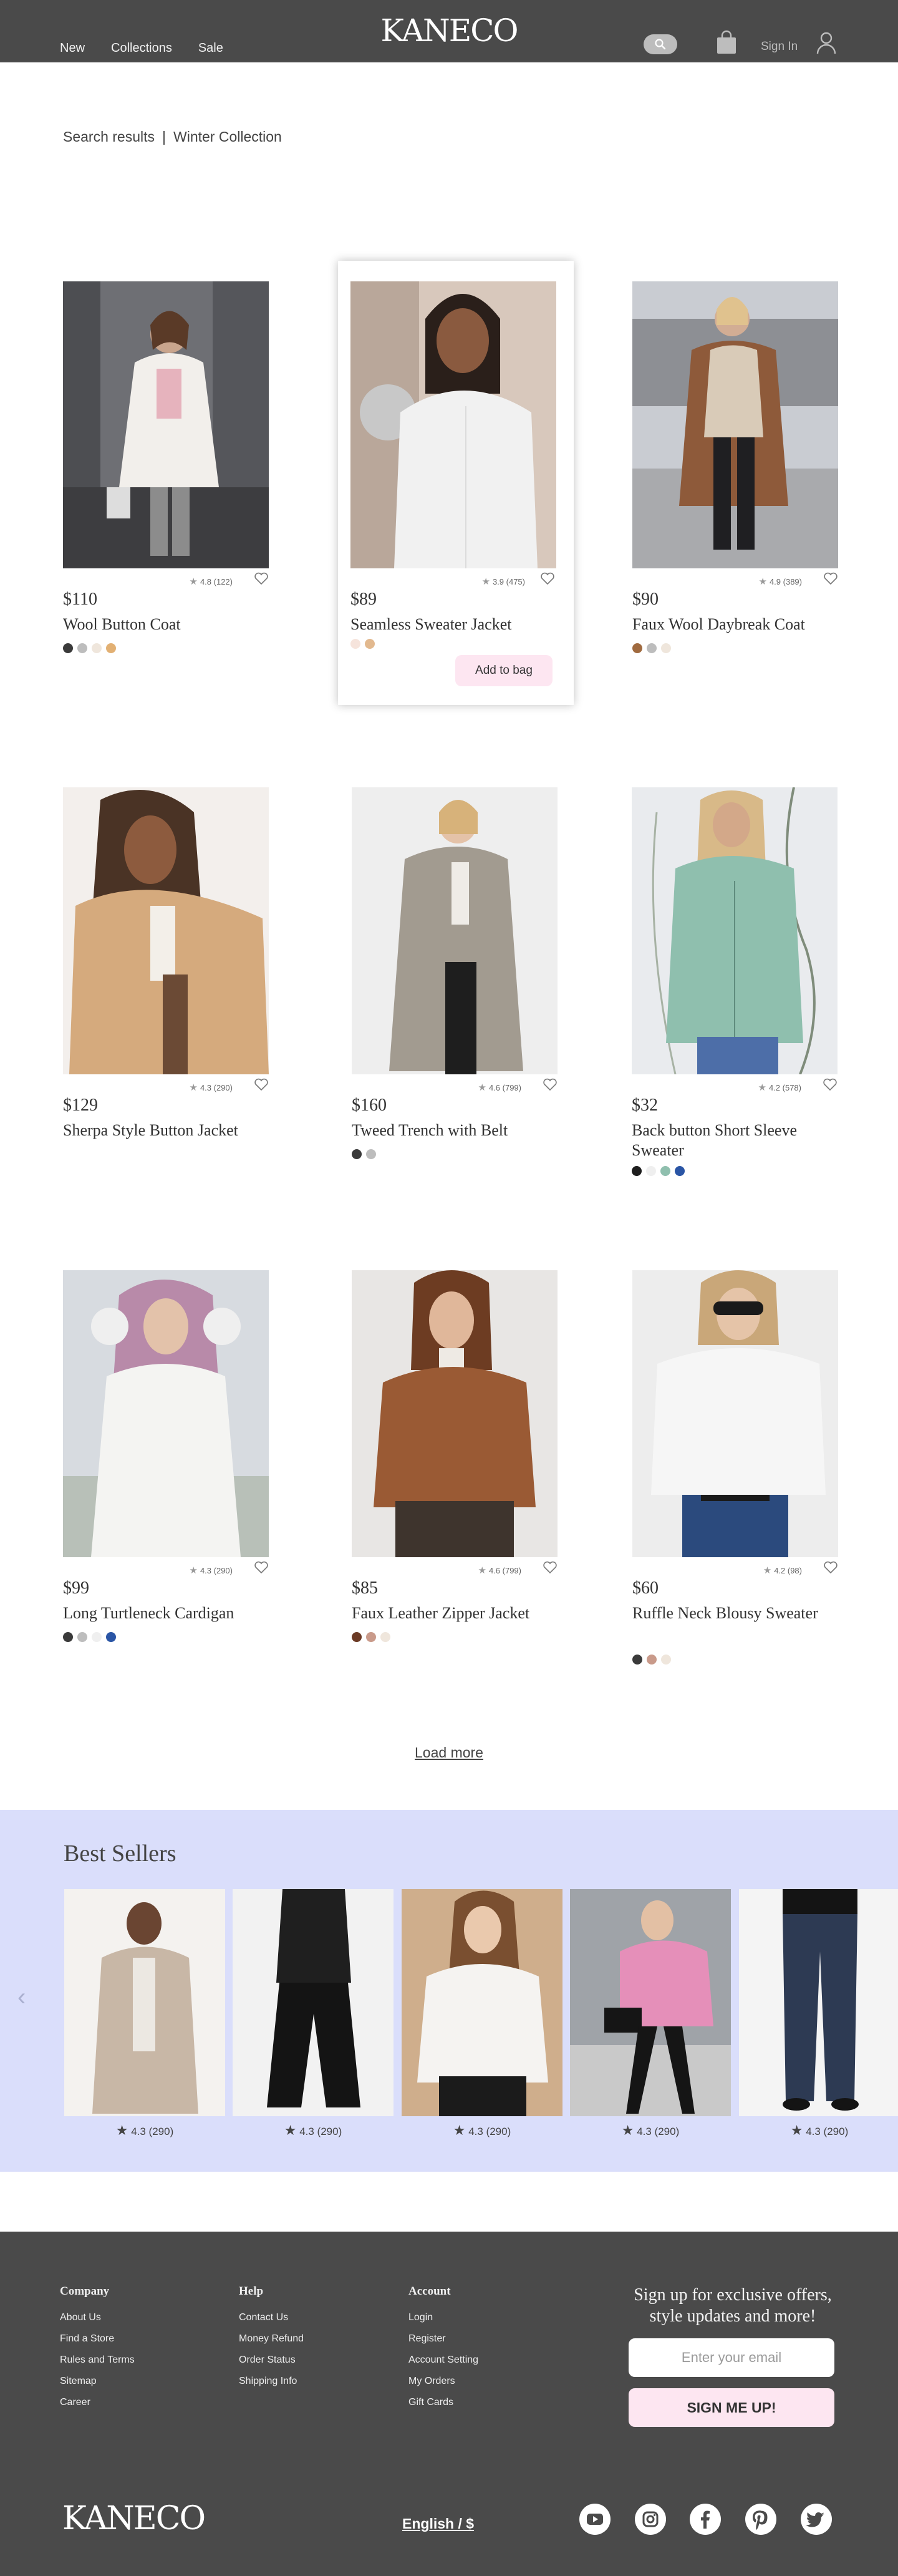 The height and width of the screenshot is (2576, 898). What do you see at coordinates (816, 2519) in the screenshot?
I see `twitter-icon` at bounding box center [816, 2519].